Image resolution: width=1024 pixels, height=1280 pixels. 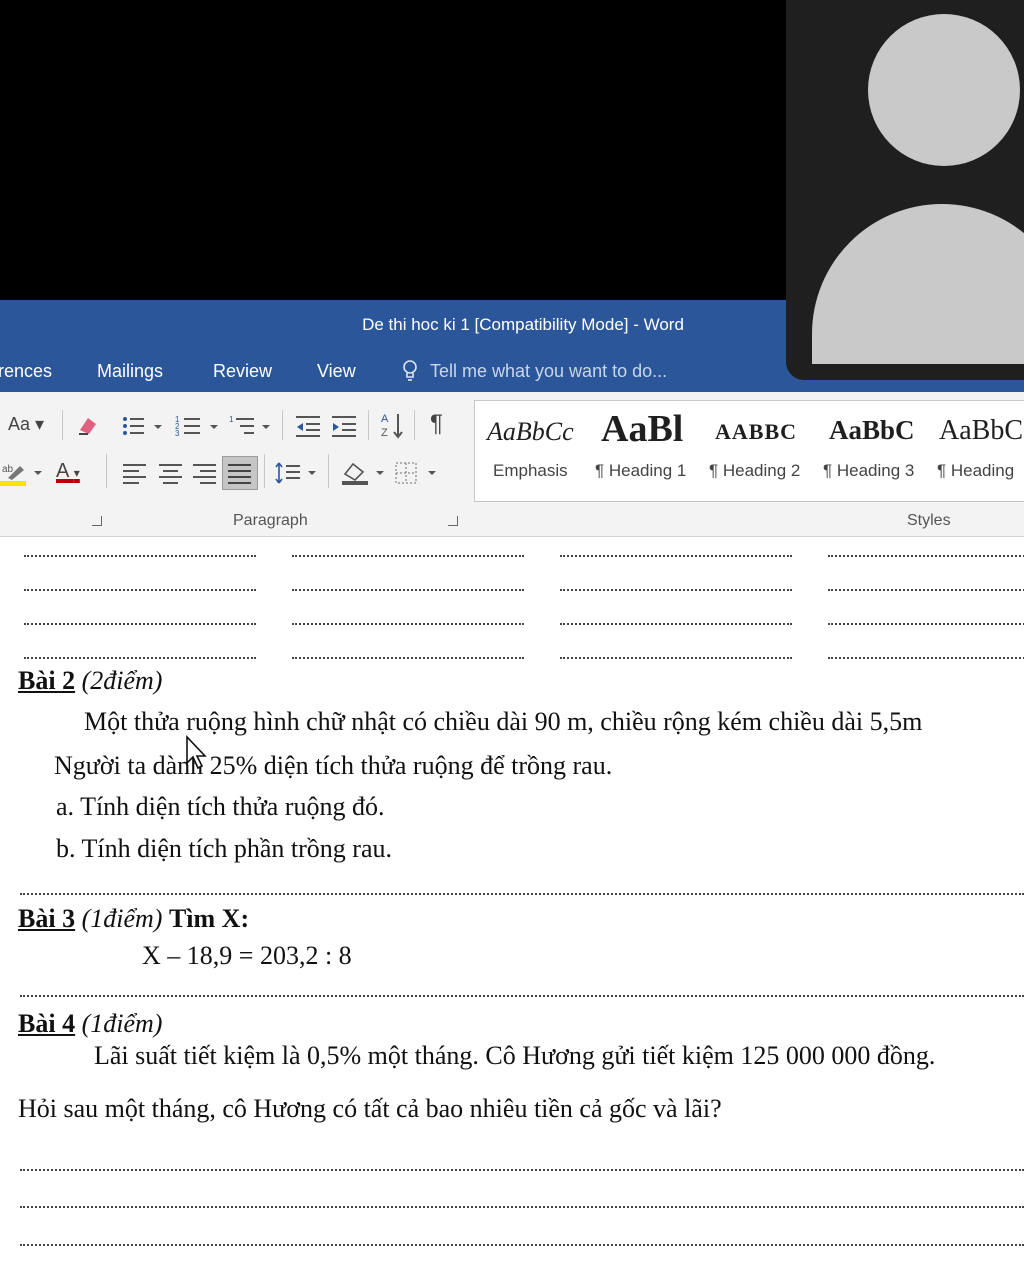 What do you see at coordinates (336, 371) in the screenshot?
I see `tab-view: View` at bounding box center [336, 371].